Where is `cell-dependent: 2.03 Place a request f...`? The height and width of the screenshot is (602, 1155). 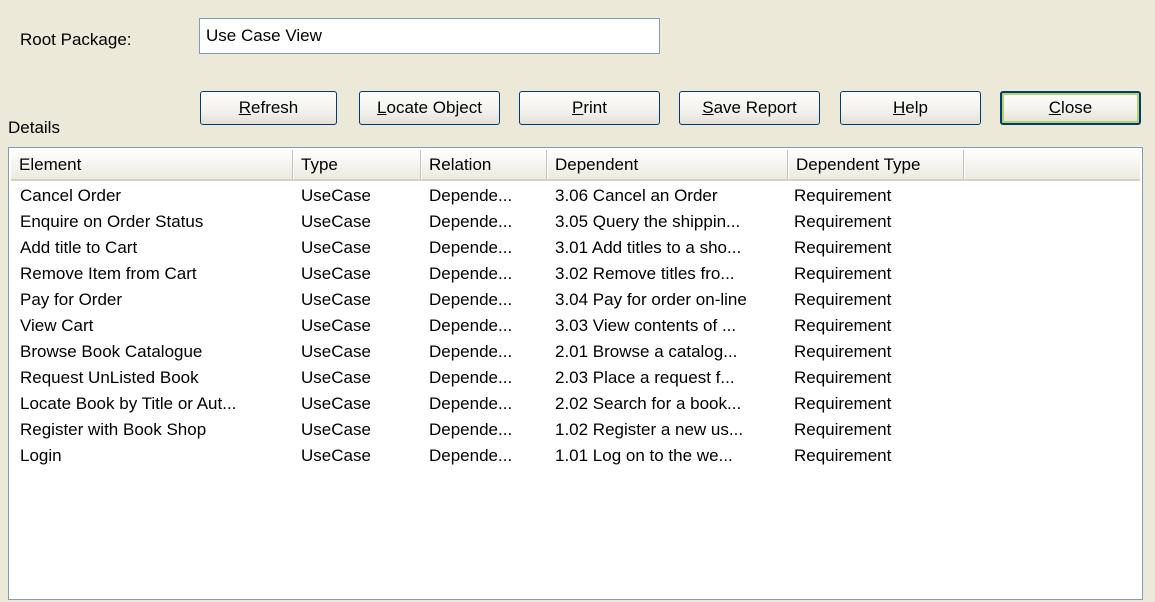 cell-dependent: 2.03 Place a request f... is located at coordinates (645, 377).